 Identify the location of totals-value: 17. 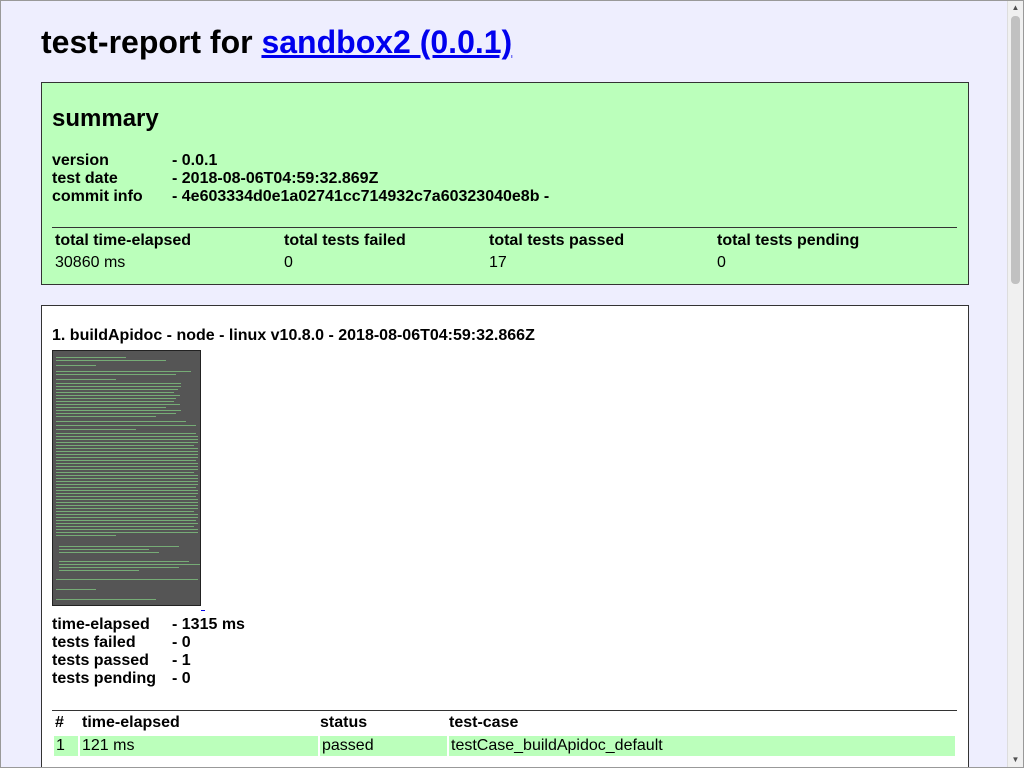
(498, 262).